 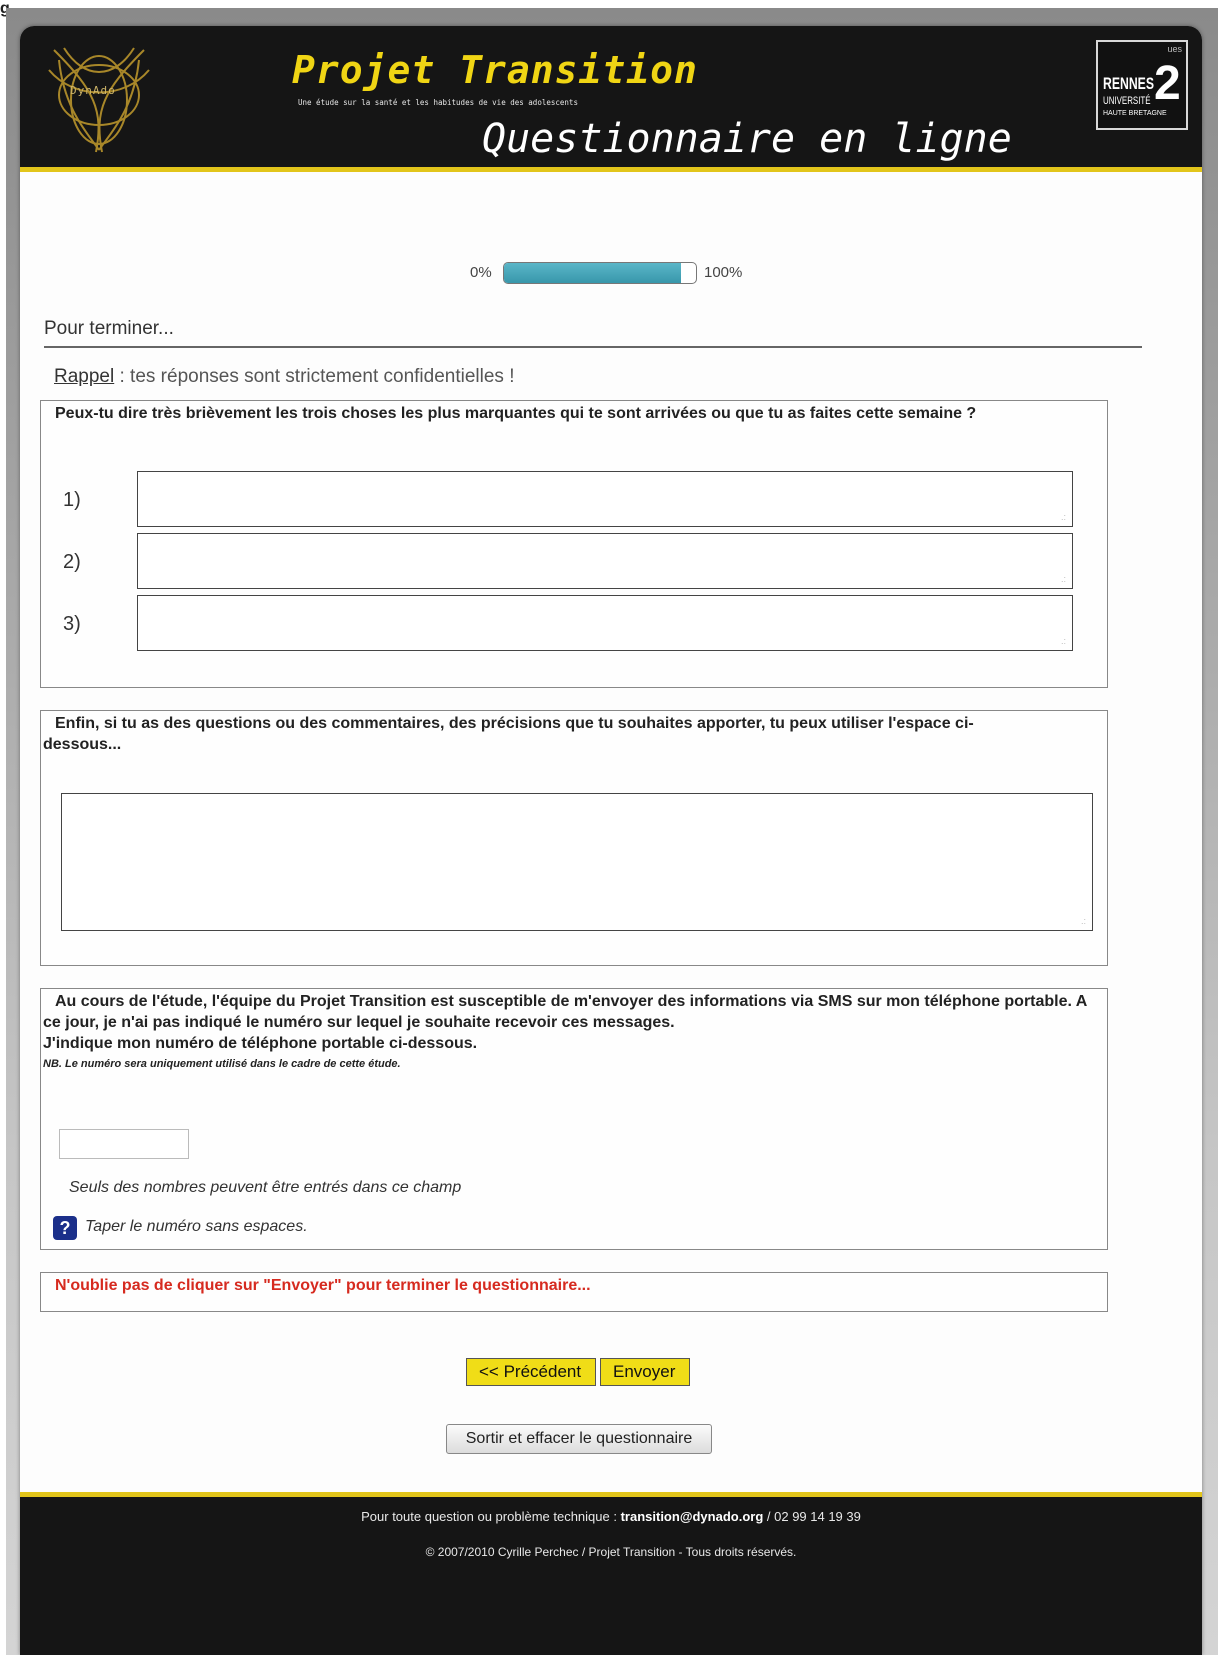 I want to click on dynado-logo, so click(x=99, y=100).